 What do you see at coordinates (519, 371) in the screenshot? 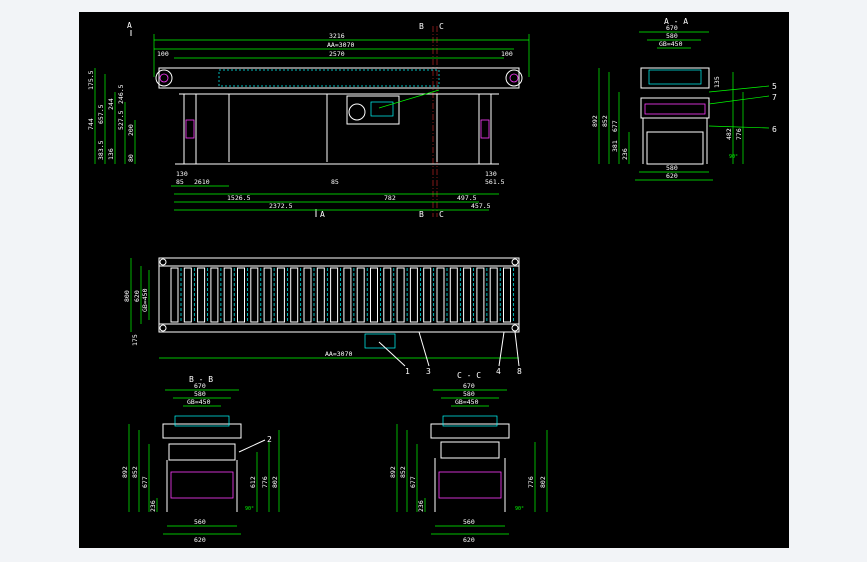
I see `callout-8: 8` at bounding box center [519, 371].